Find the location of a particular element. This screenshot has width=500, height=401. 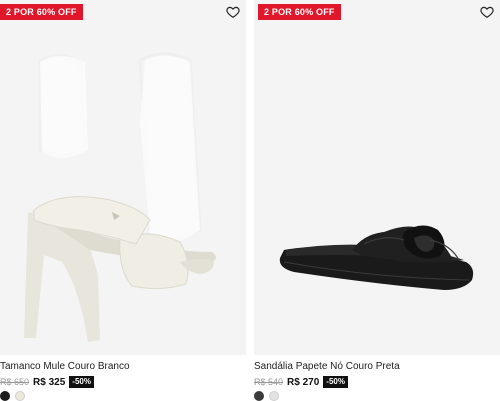

price-row: R$ 650 R$ 325 -50% is located at coordinates (47, 382).